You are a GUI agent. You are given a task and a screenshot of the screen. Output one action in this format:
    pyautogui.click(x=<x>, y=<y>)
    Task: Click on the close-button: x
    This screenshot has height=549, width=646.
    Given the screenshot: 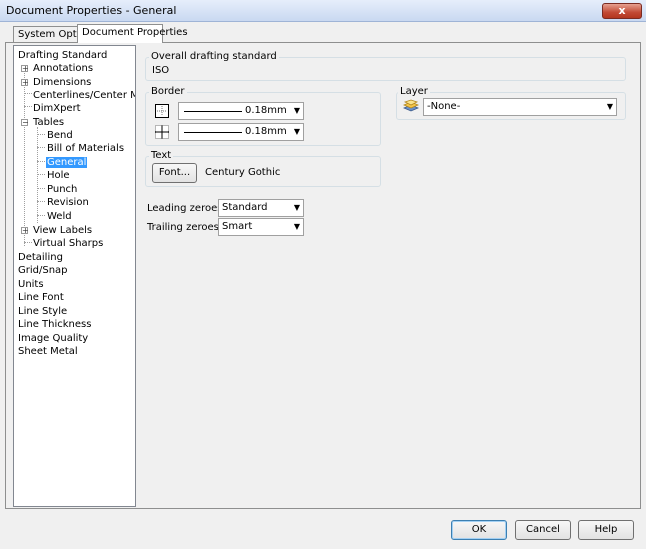 What is the action you would take?
    pyautogui.click(x=622, y=11)
    